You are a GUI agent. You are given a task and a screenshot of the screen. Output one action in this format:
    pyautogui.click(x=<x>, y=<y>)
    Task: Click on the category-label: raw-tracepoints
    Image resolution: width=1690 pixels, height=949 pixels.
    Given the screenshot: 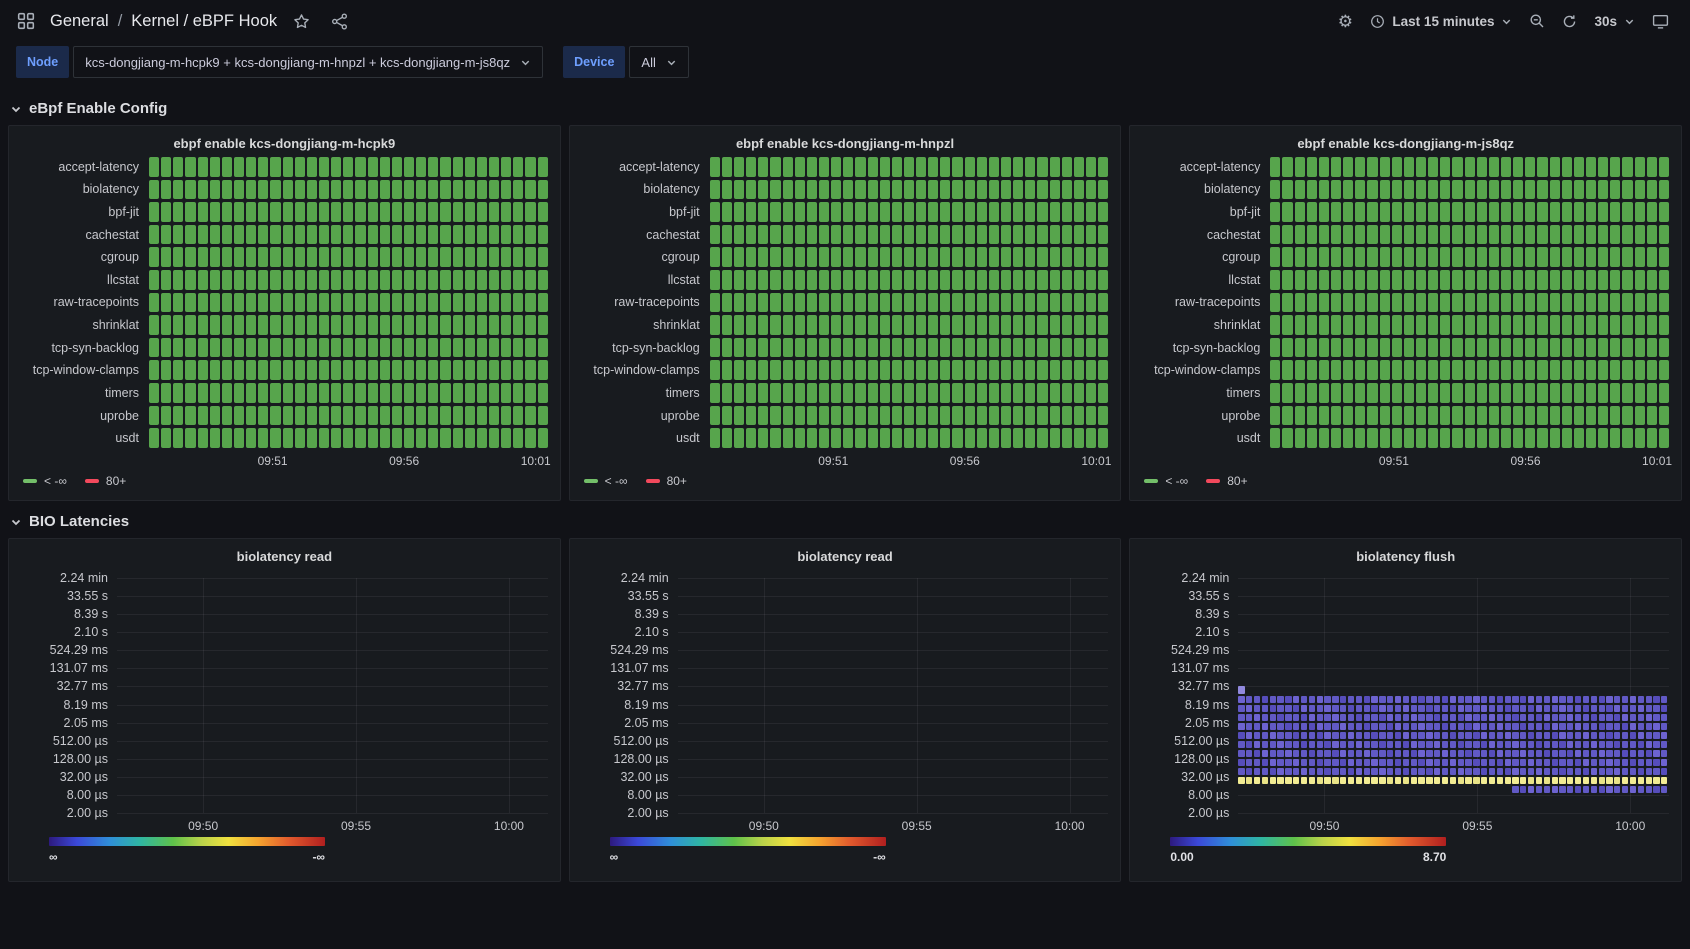 What is the action you would take?
    pyautogui.click(x=96, y=302)
    